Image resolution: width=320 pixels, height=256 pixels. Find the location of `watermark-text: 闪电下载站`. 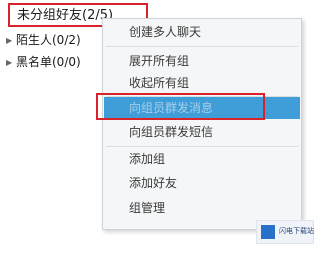

watermark-text: 闪电下载站 is located at coordinates (296, 231).